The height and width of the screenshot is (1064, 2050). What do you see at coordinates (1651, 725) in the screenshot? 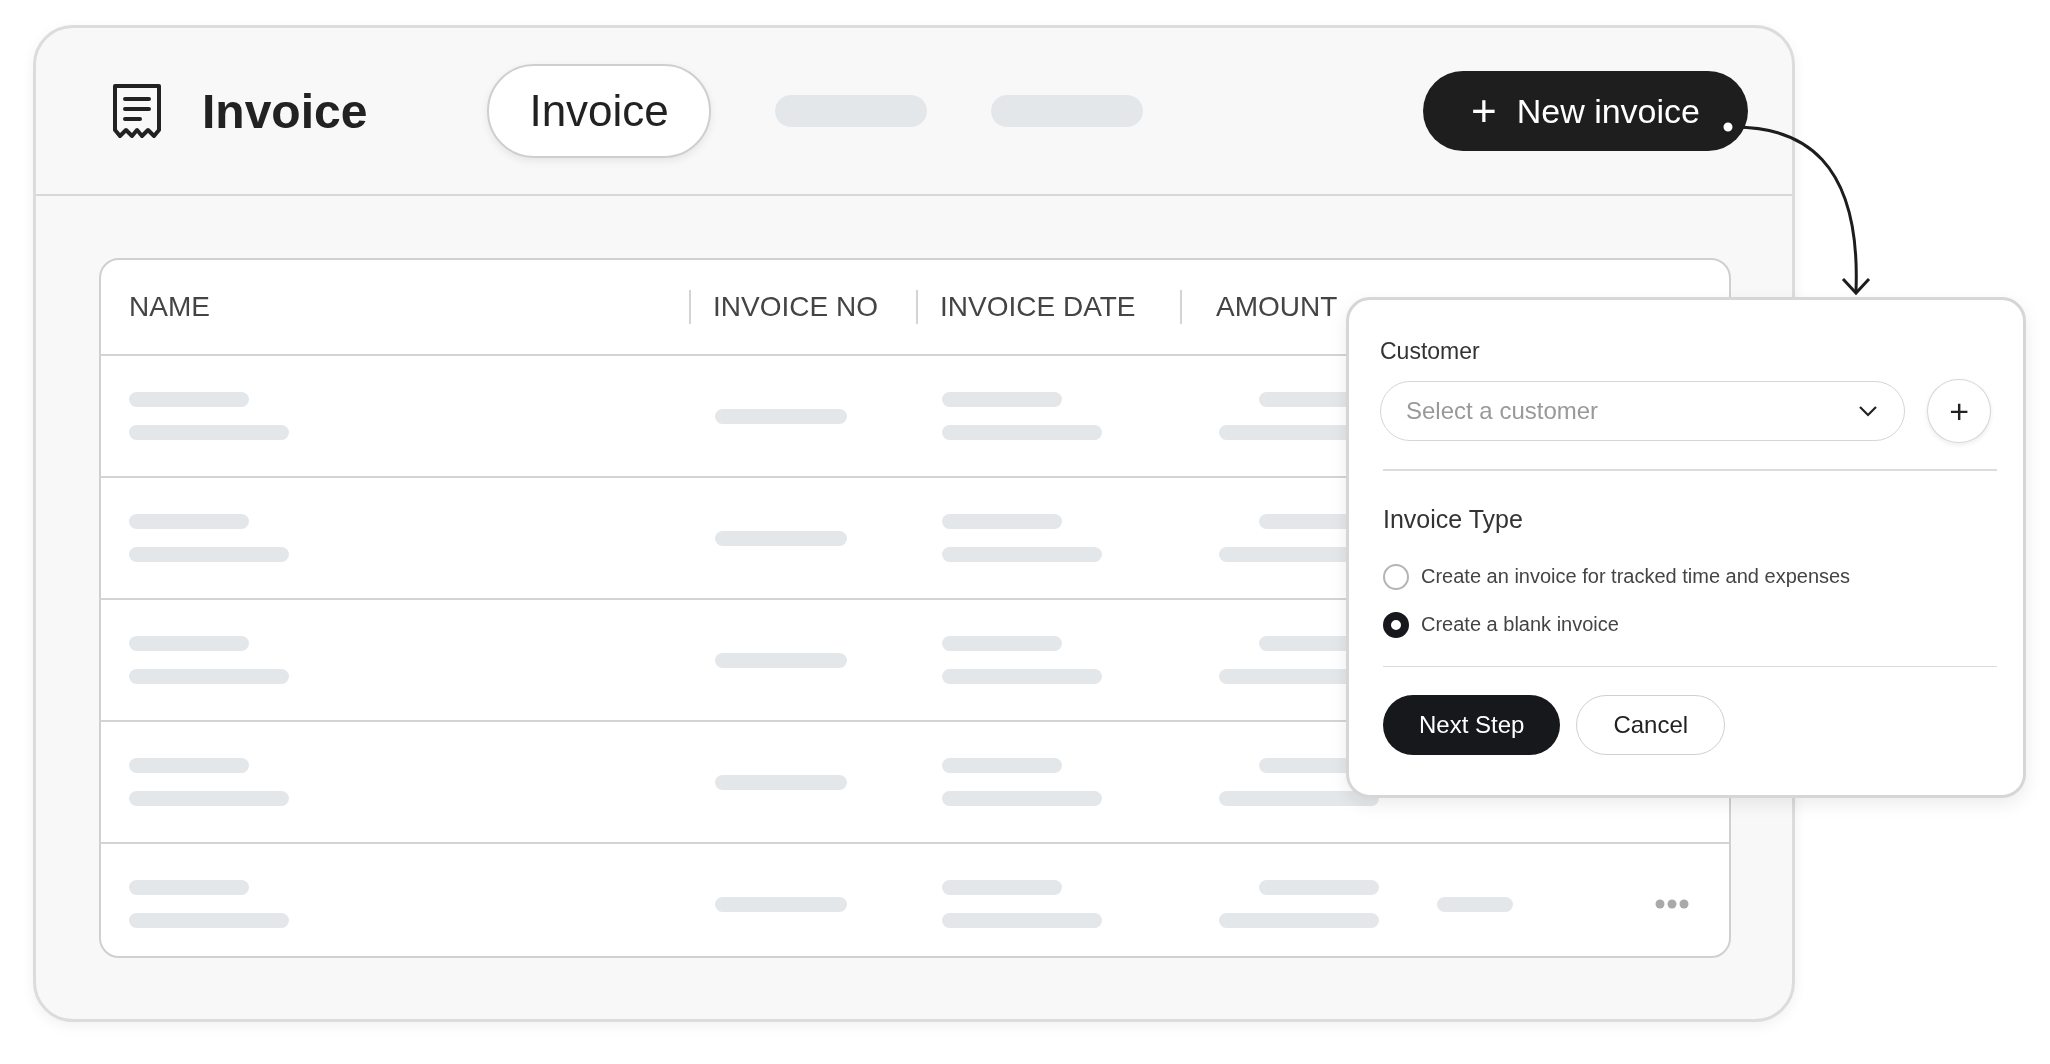
I see `cancel-button: Cancel` at bounding box center [1651, 725].